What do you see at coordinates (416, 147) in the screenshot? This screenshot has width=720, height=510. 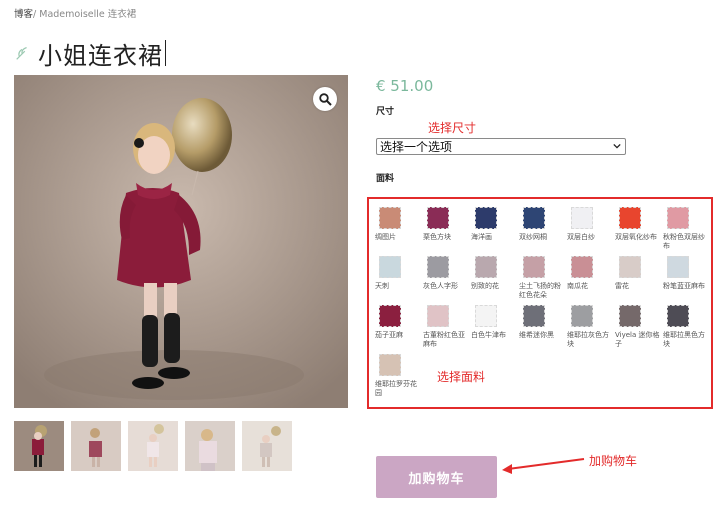 I see `size-select-value: 选择一个选项` at bounding box center [416, 147].